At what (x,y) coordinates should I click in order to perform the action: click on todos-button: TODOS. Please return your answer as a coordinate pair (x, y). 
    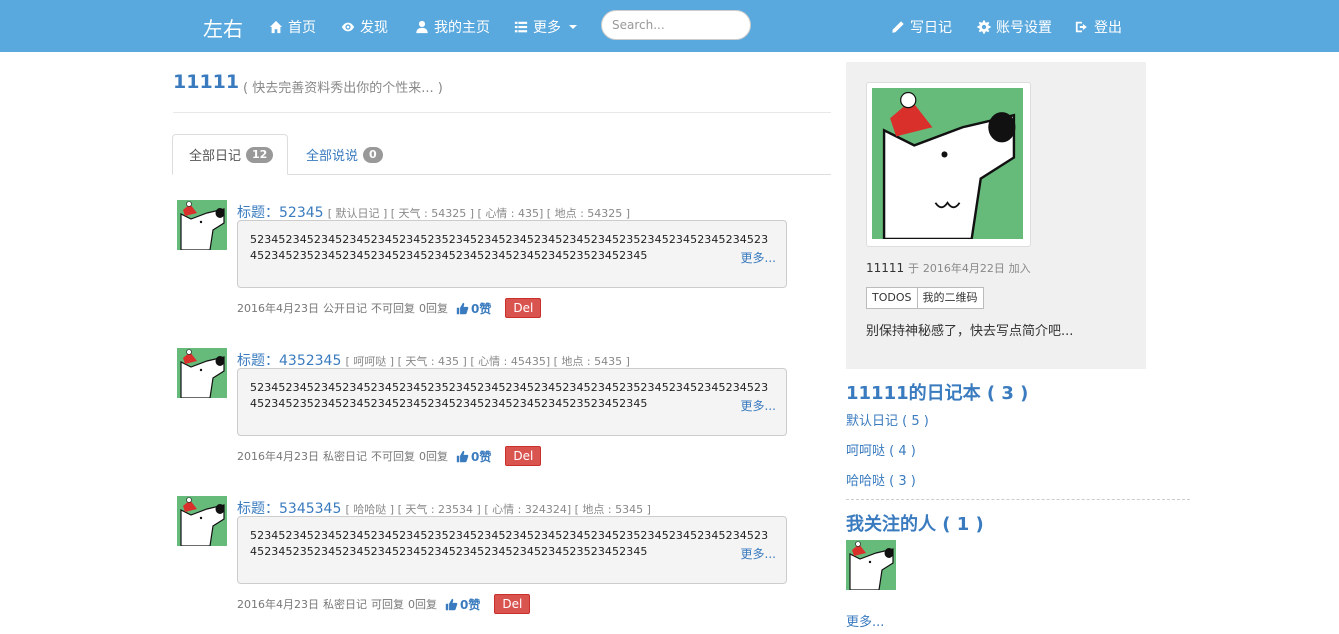
    Looking at the image, I should click on (892, 298).